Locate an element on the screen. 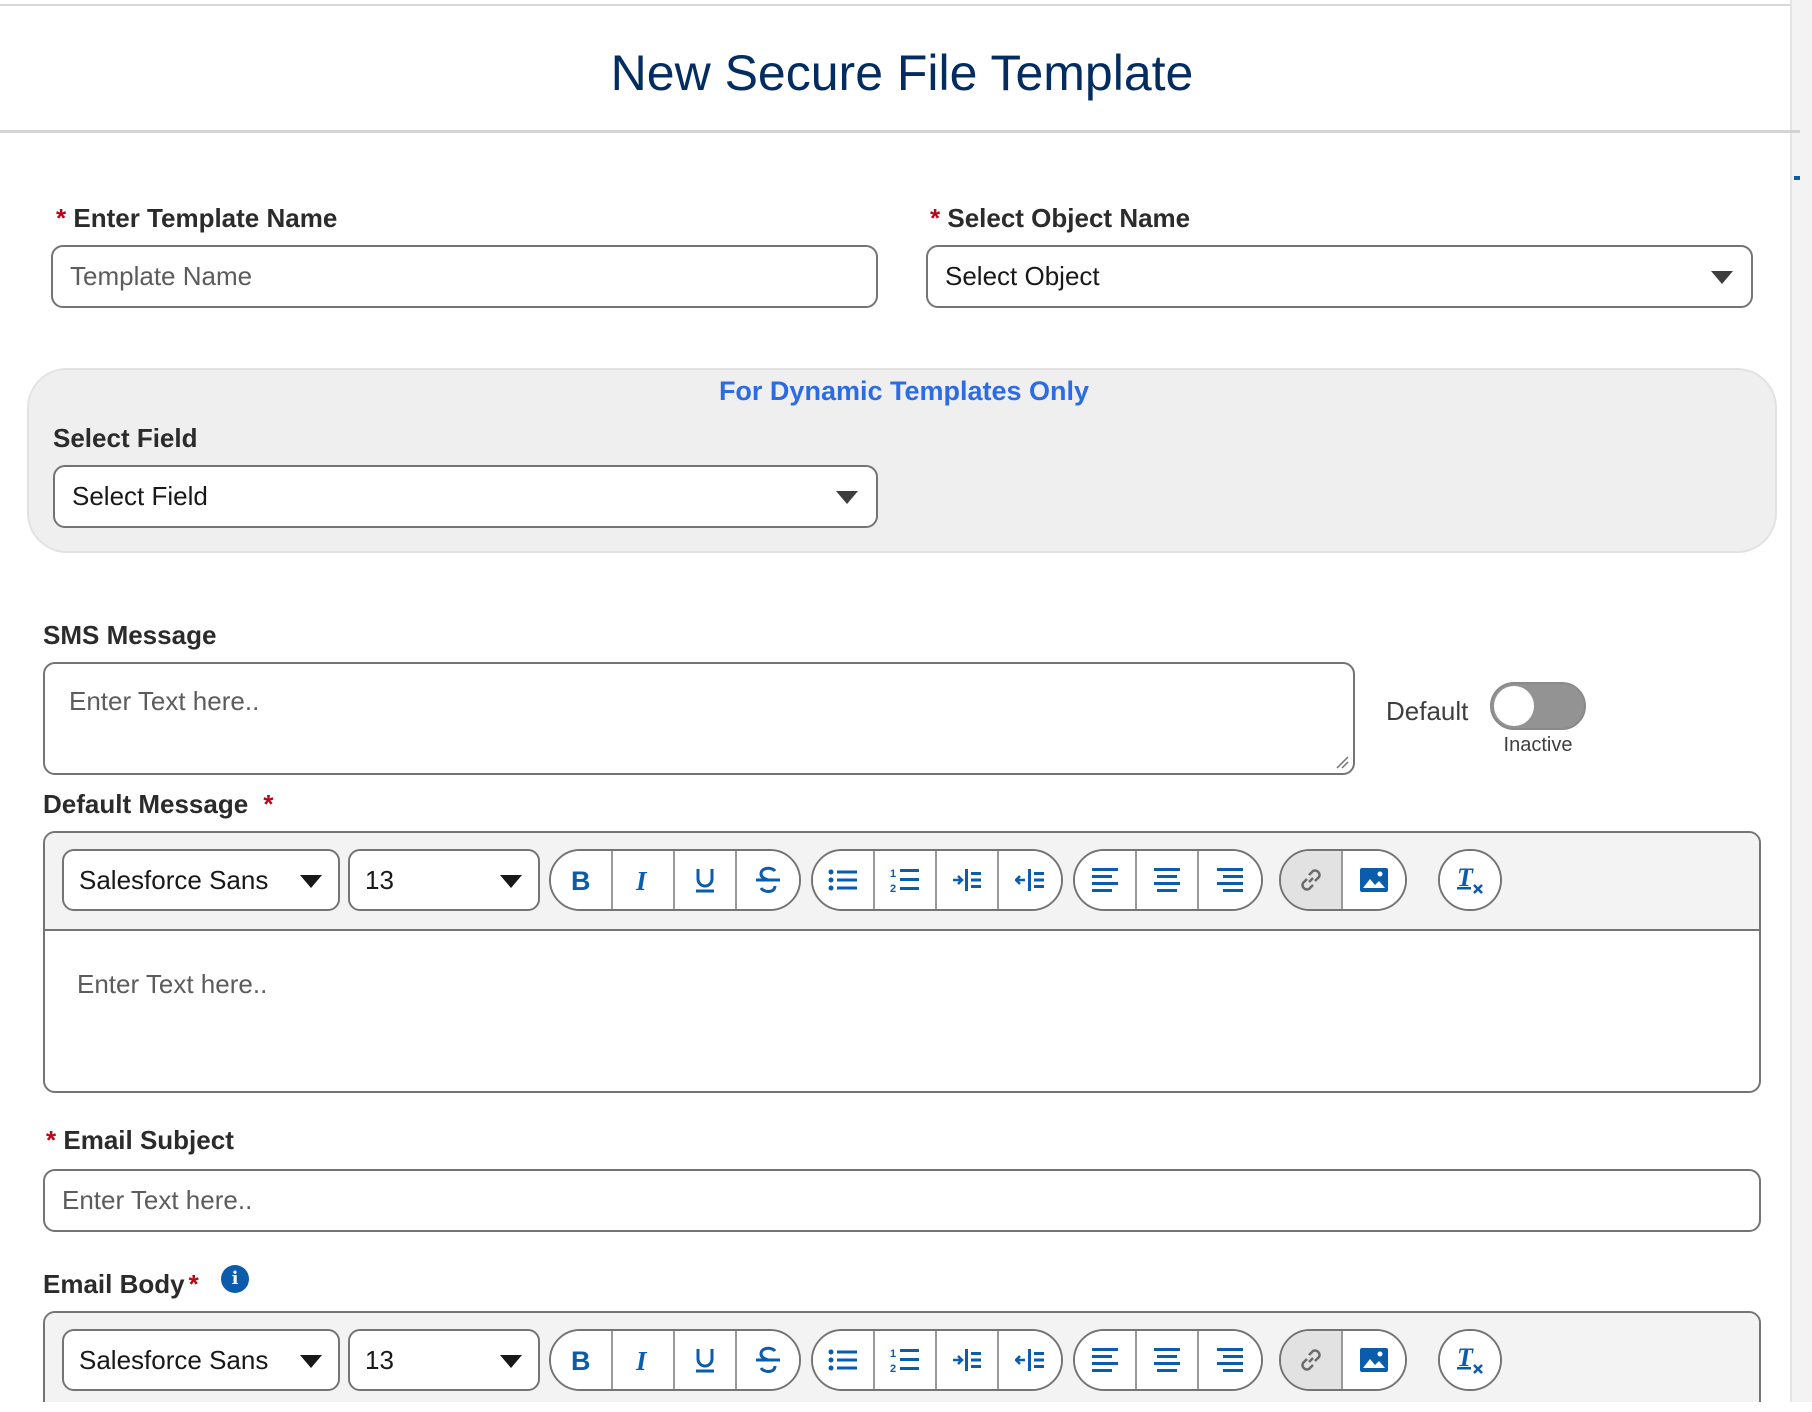 The image size is (1812, 1412). email-subject-placeholder: Enter Text here.. is located at coordinates (157, 1200).